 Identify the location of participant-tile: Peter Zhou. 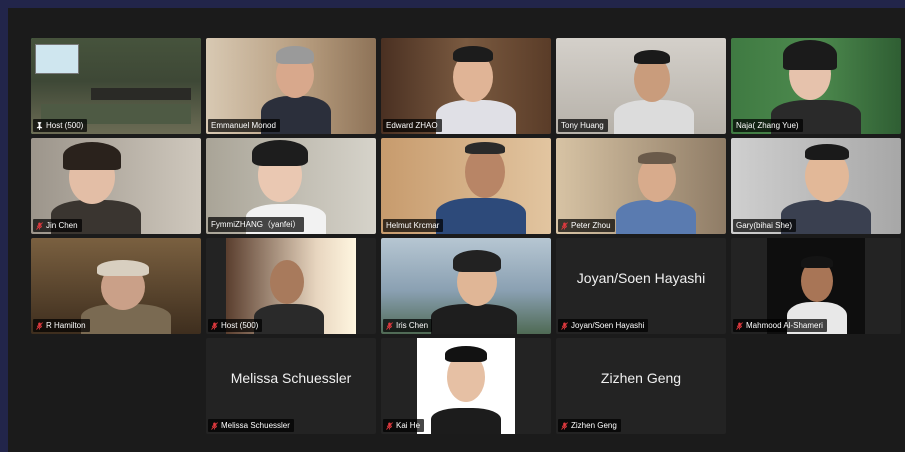
(641, 186).